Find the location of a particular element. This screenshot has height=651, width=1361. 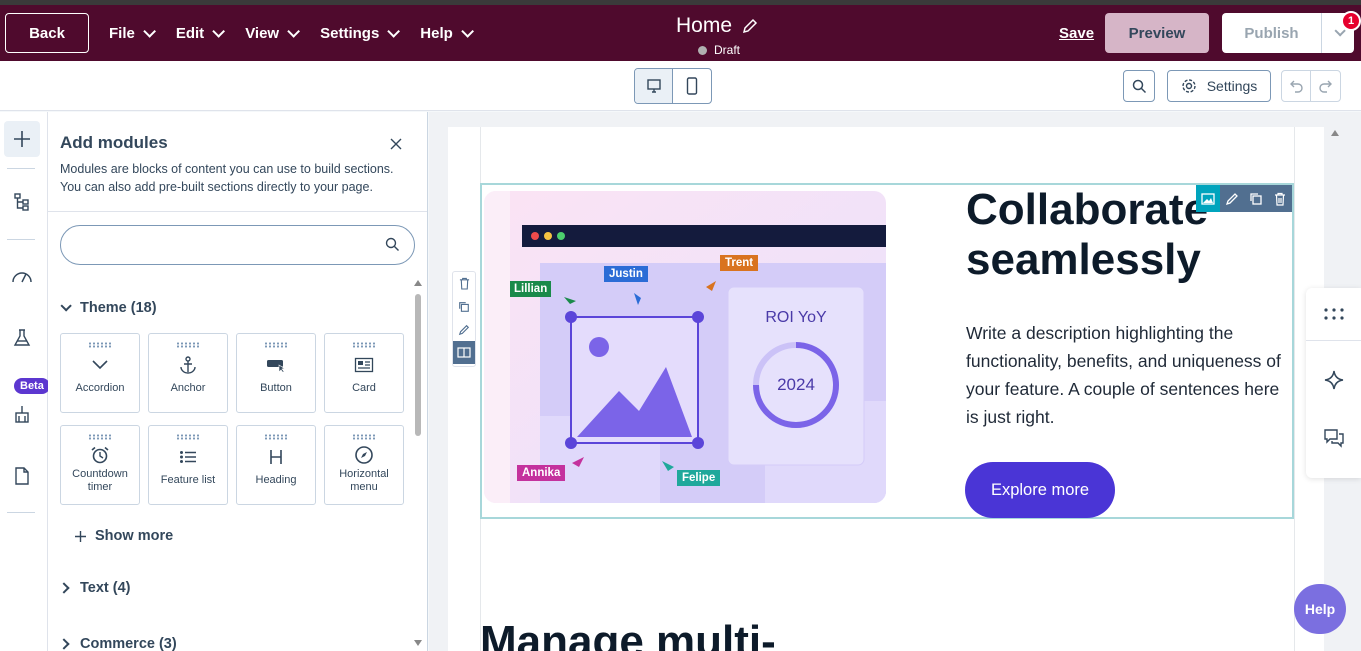

help-button: Help is located at coordinates (1320, 609).